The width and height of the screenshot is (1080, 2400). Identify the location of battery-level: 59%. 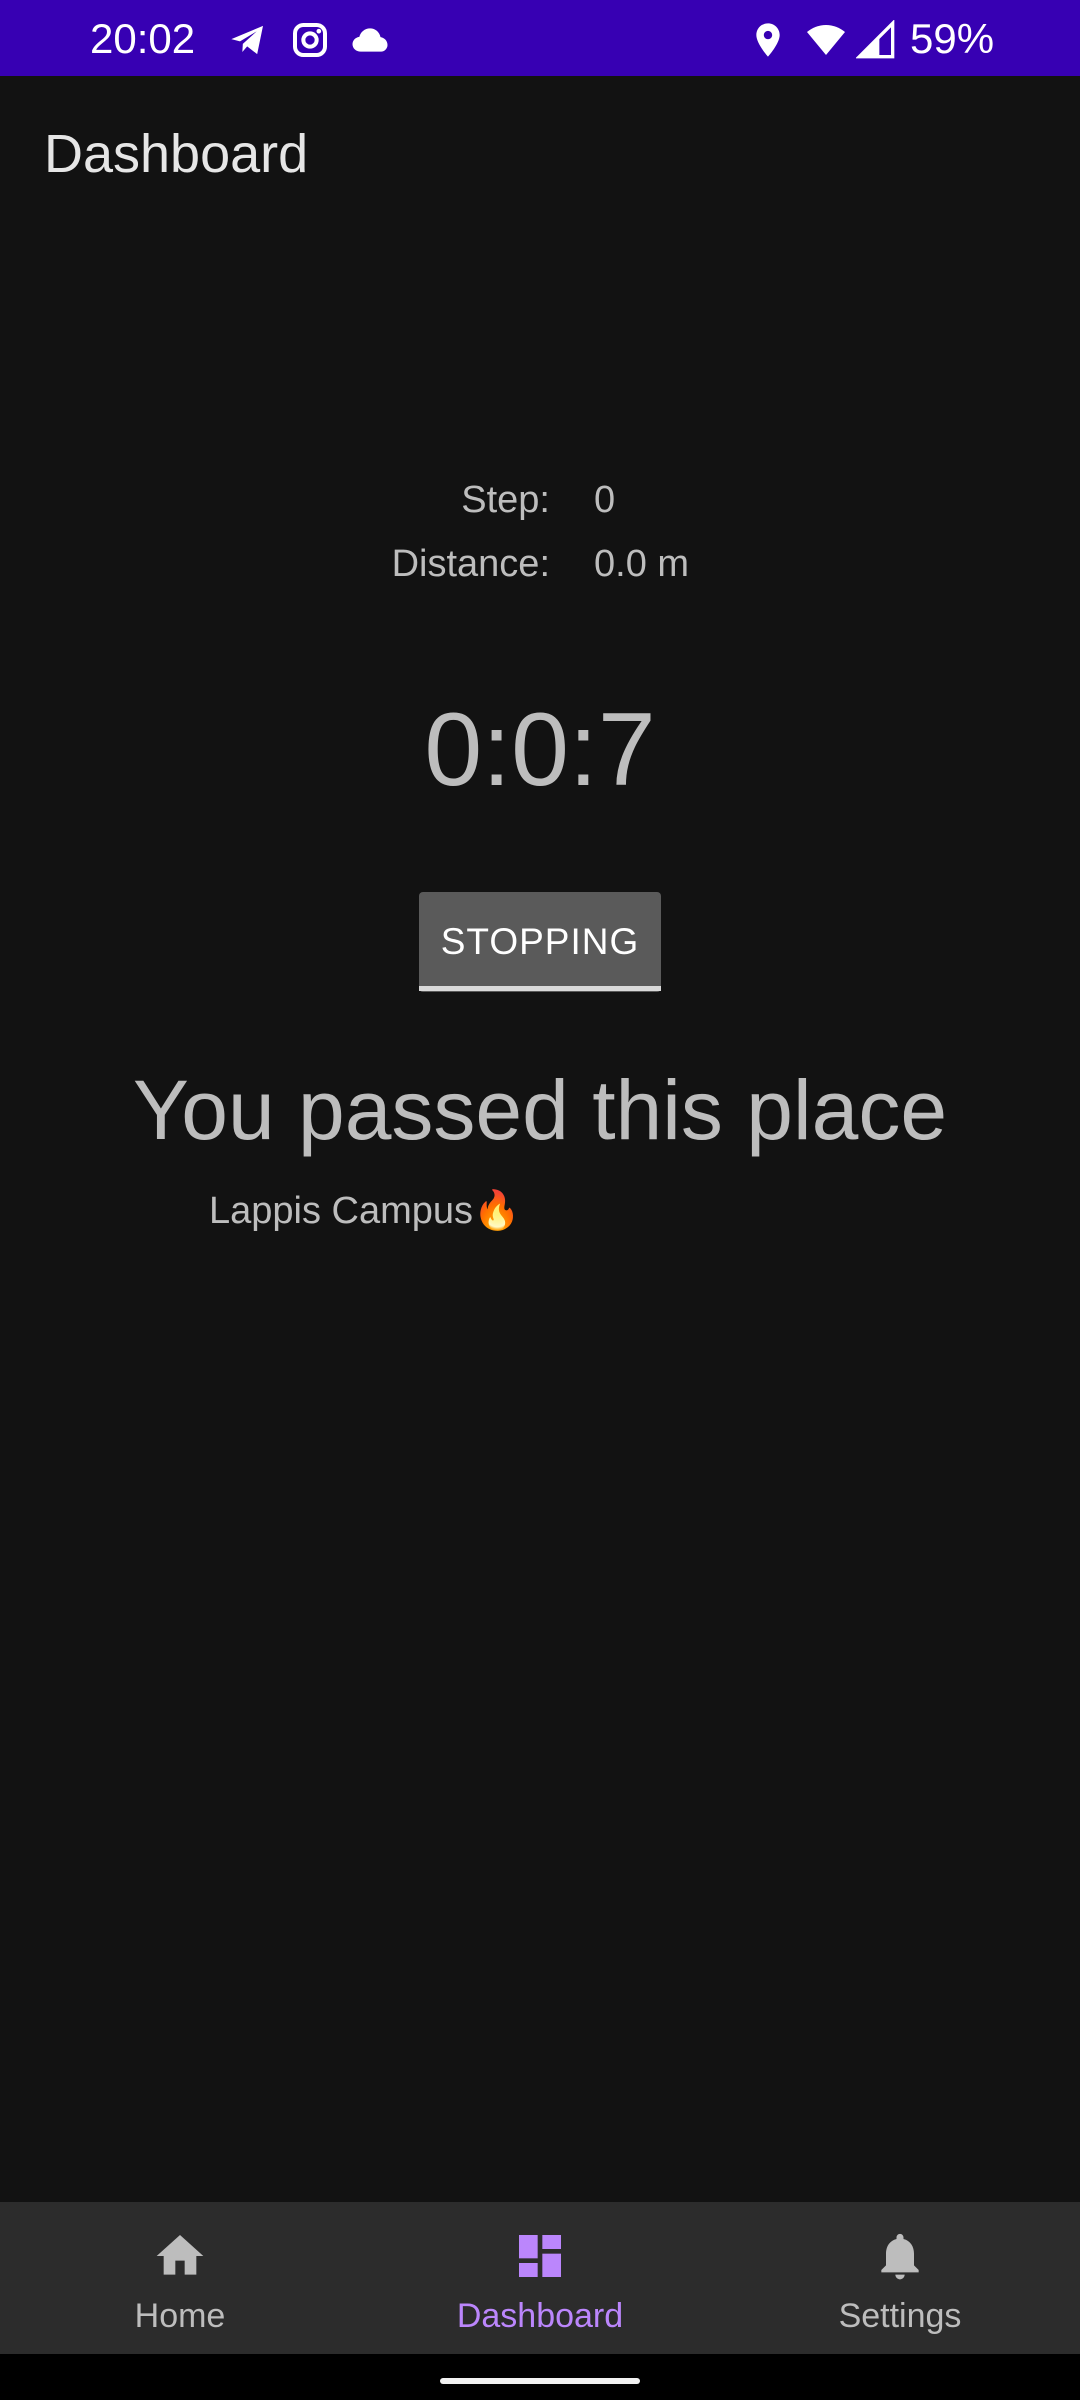
(952, 38).